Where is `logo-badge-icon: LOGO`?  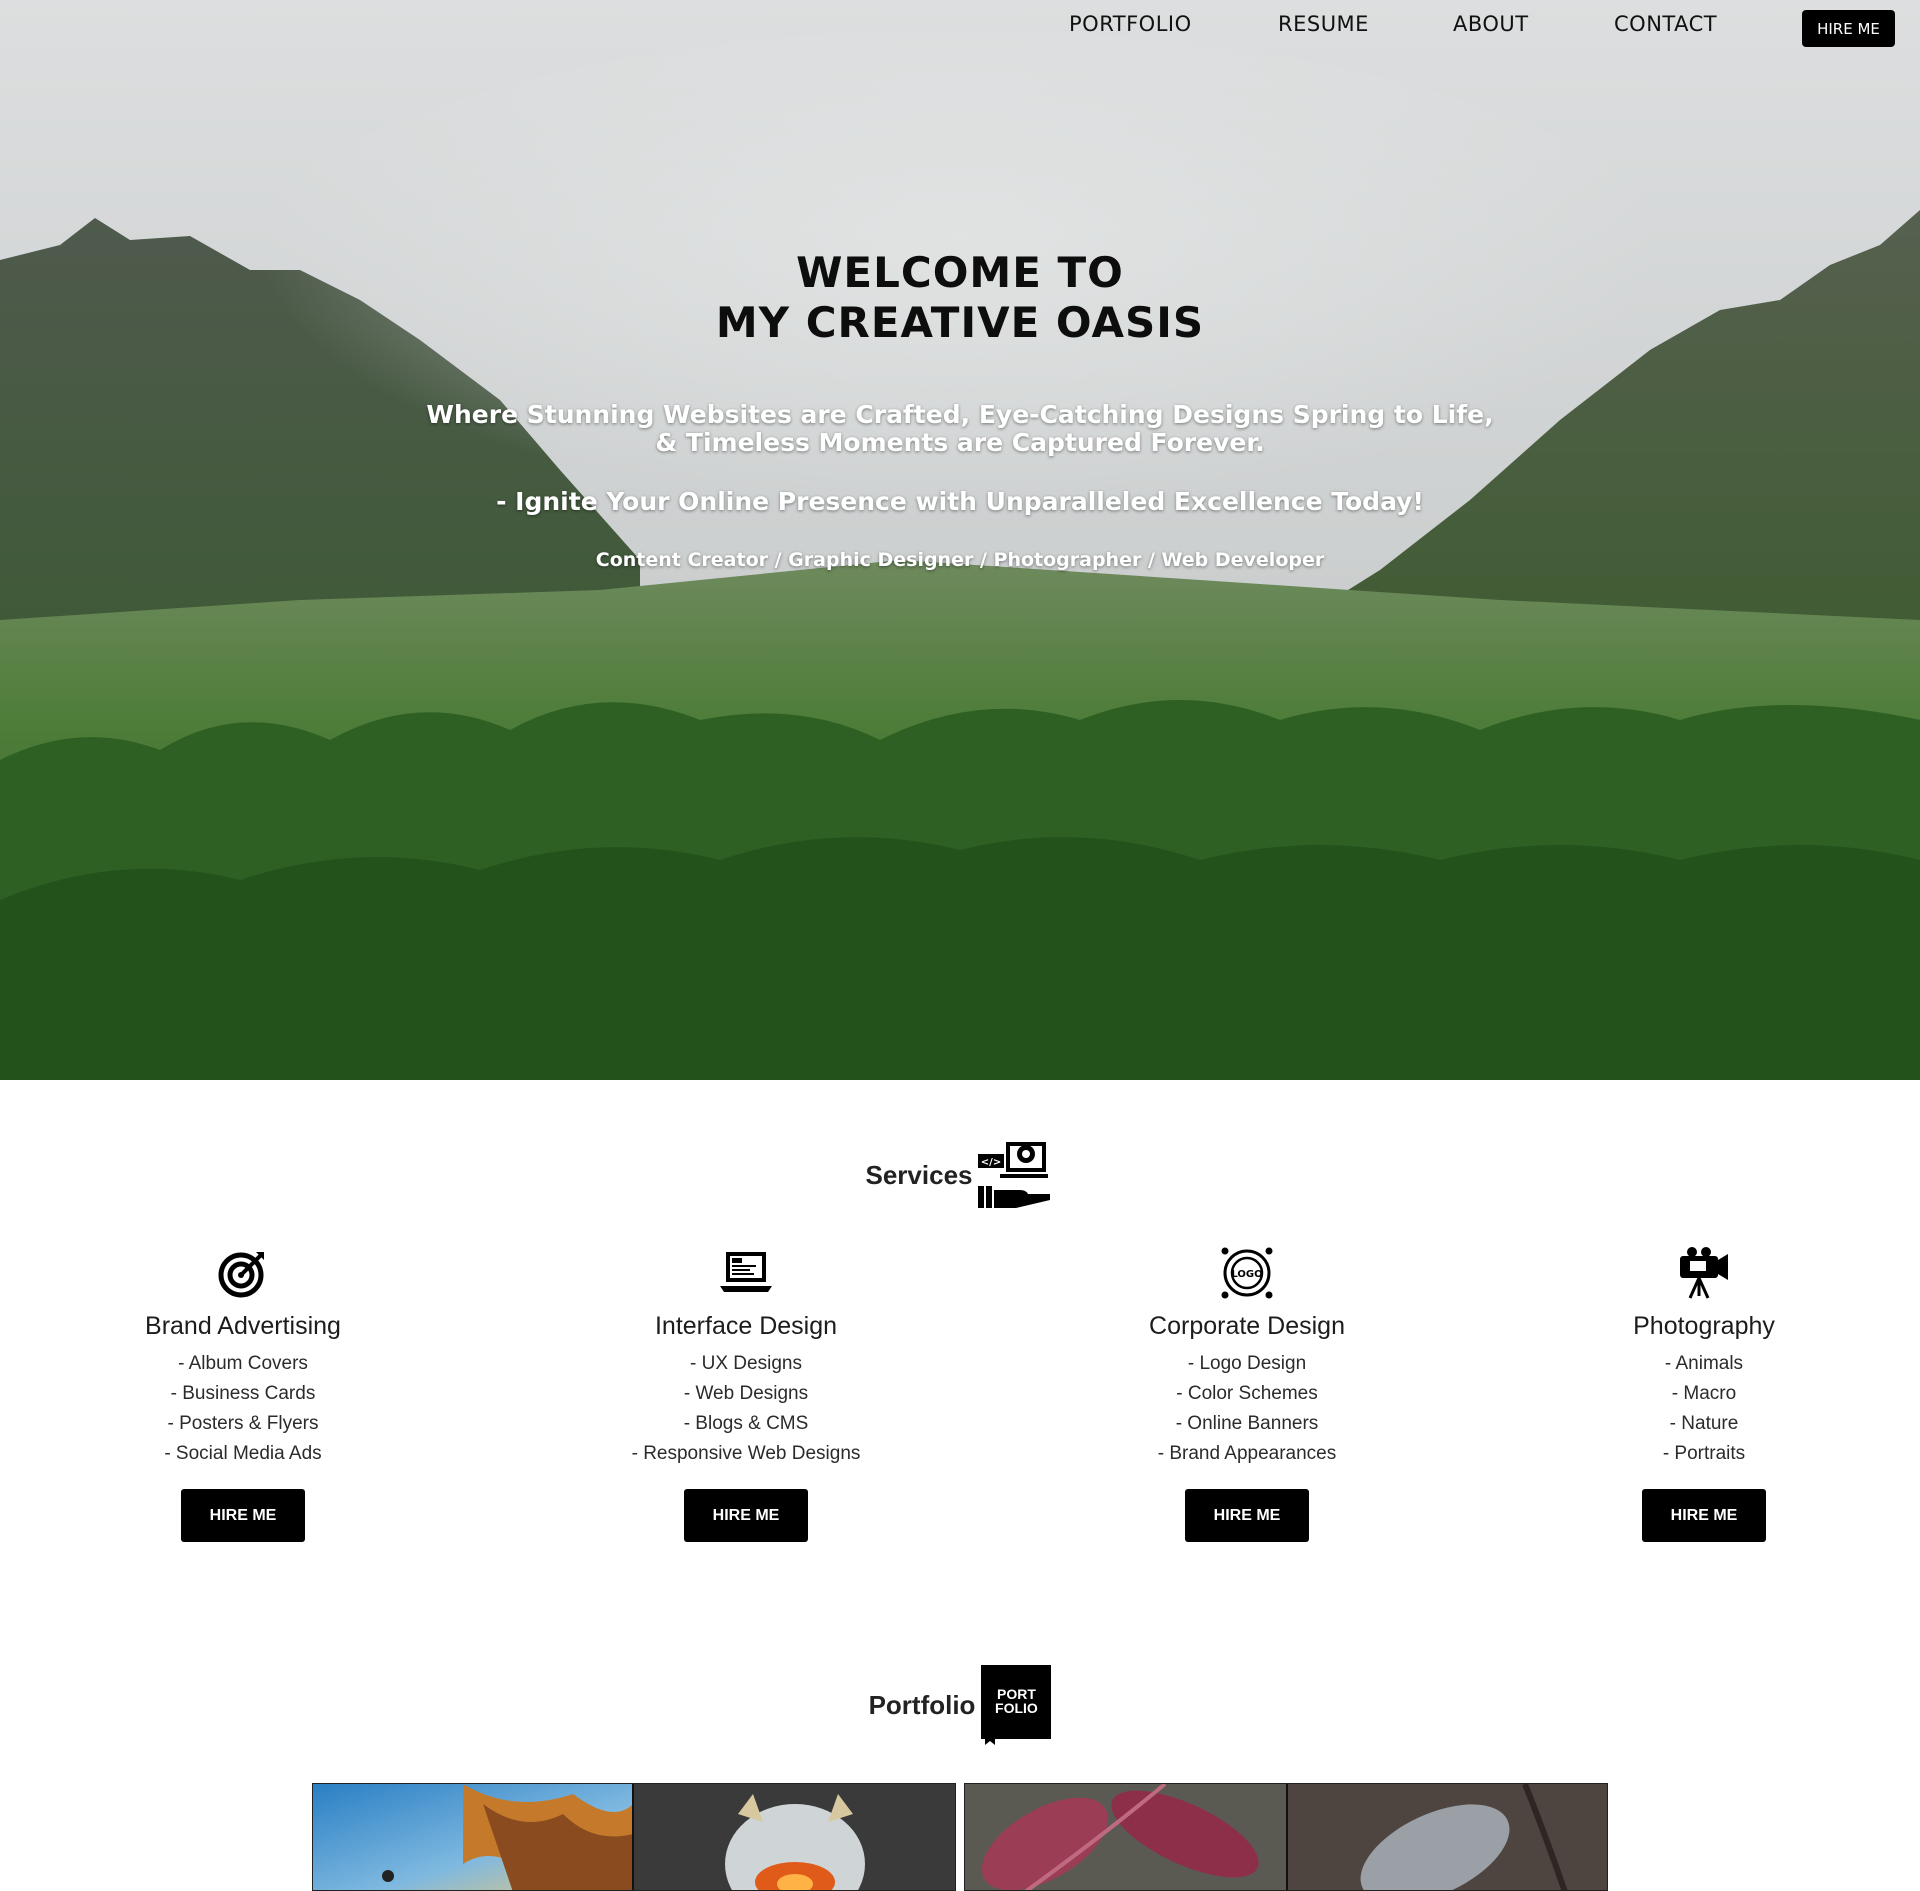
logo-badge-icon: LOGO is located at coordinates (1247, 1273).